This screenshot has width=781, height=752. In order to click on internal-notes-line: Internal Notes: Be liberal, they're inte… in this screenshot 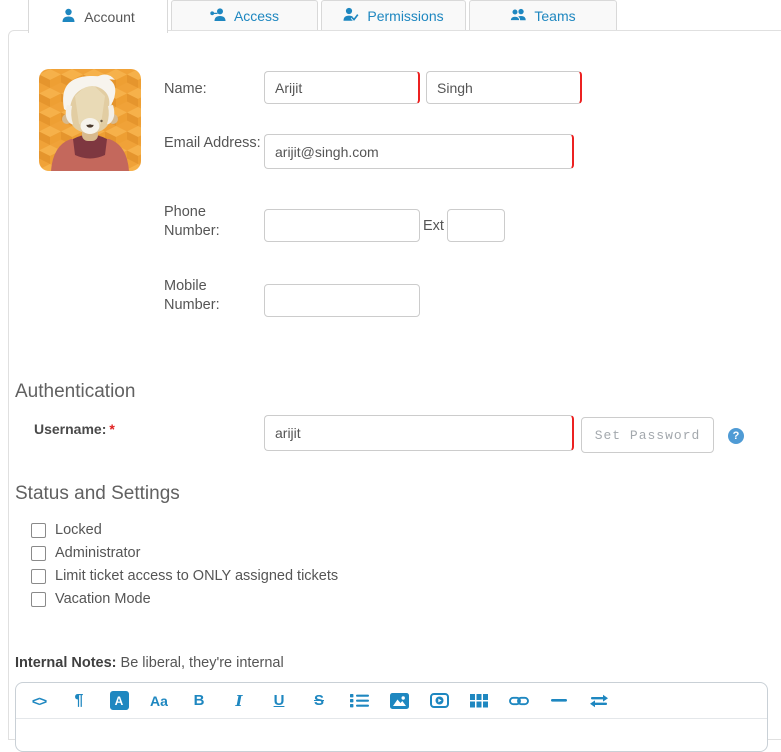, I will do `click(149, 663)`.